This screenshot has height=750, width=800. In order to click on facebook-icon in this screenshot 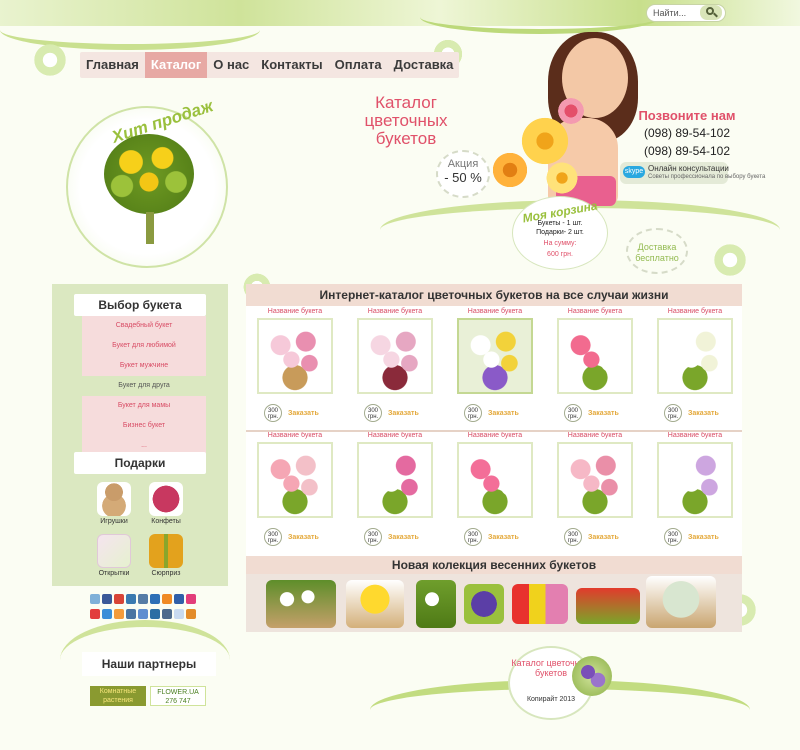, I will do `click(107, 599)`.